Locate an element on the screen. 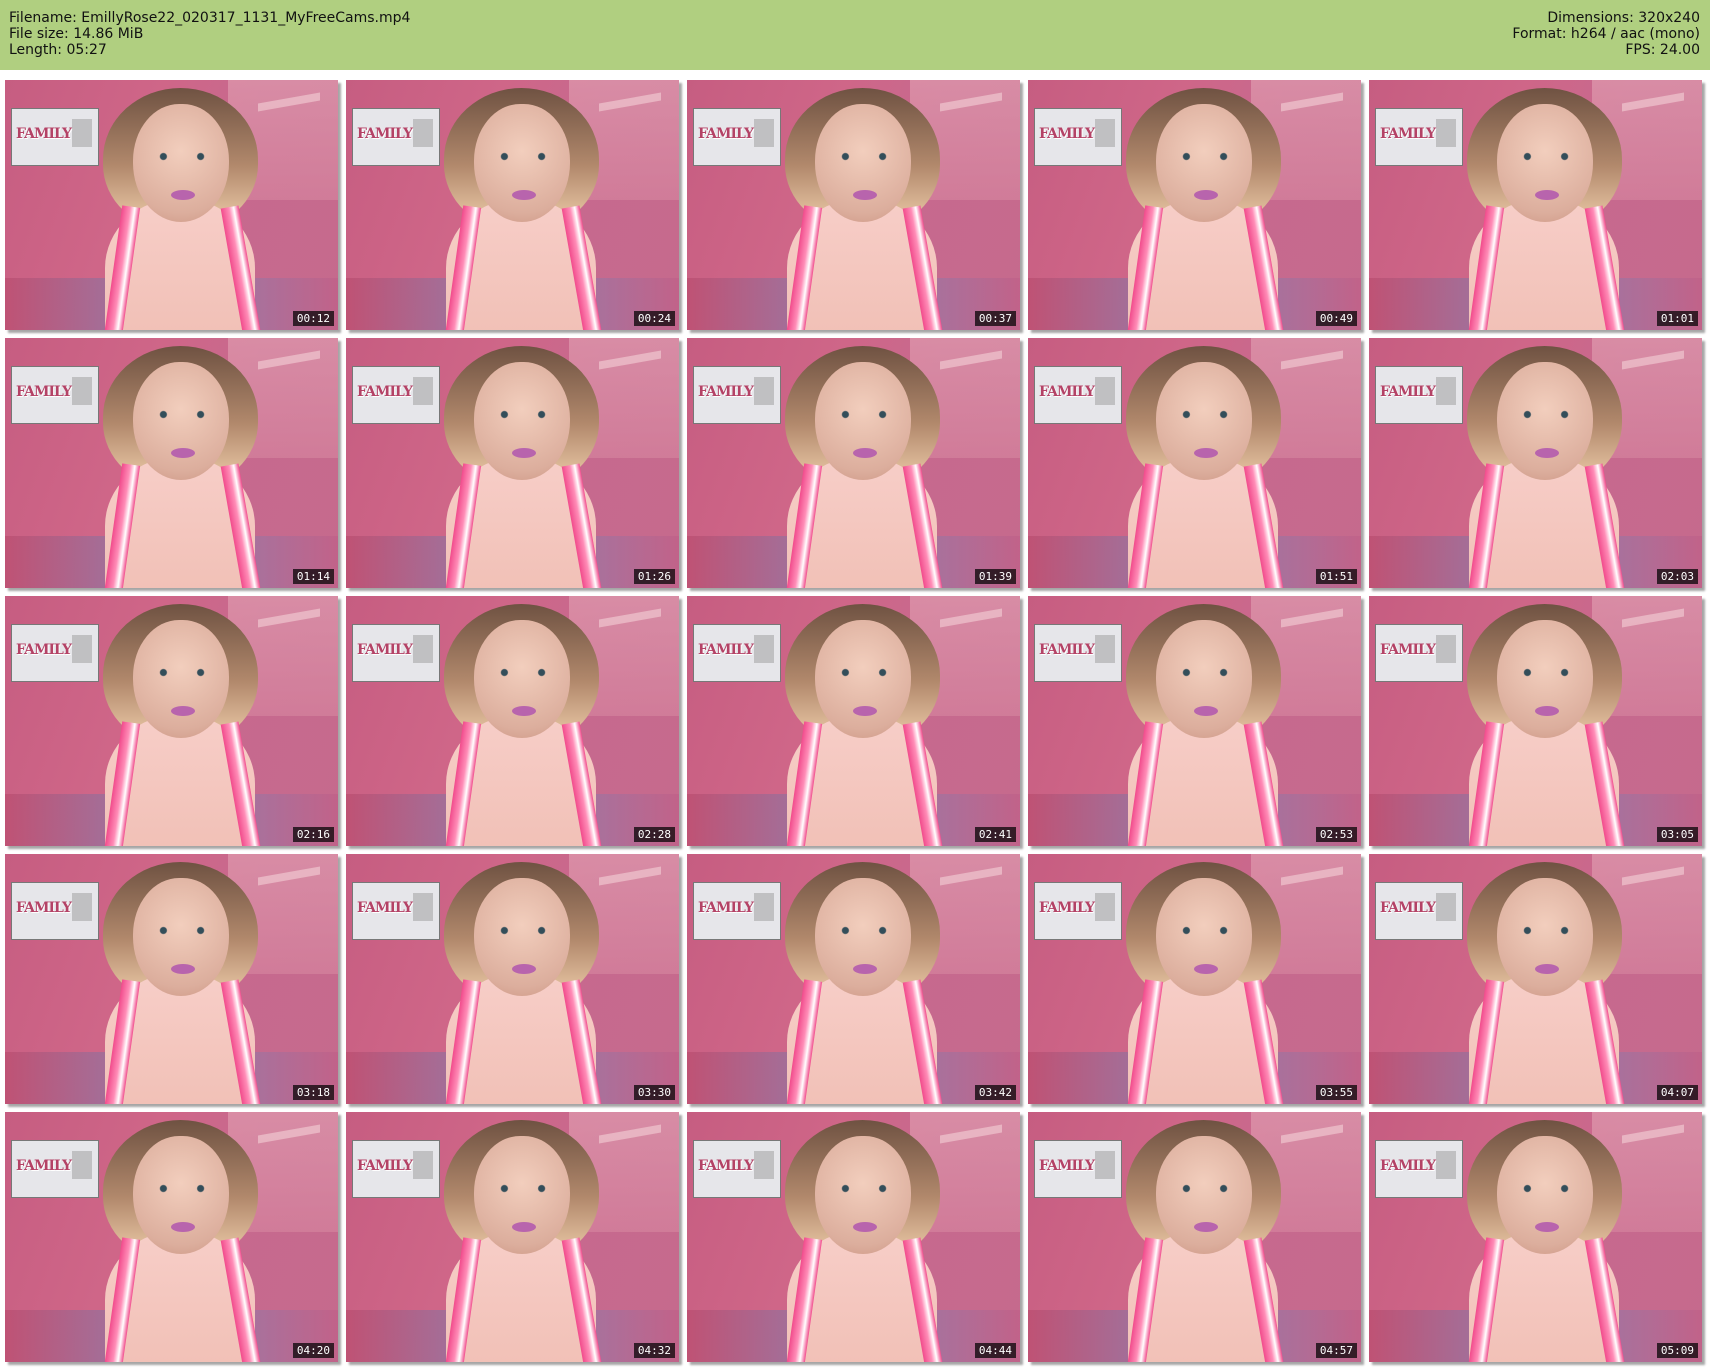 This screenshot has height=1370, width=1710. video-thumbnail: FAMILY 03:42 is located at coordinates (853, 979).